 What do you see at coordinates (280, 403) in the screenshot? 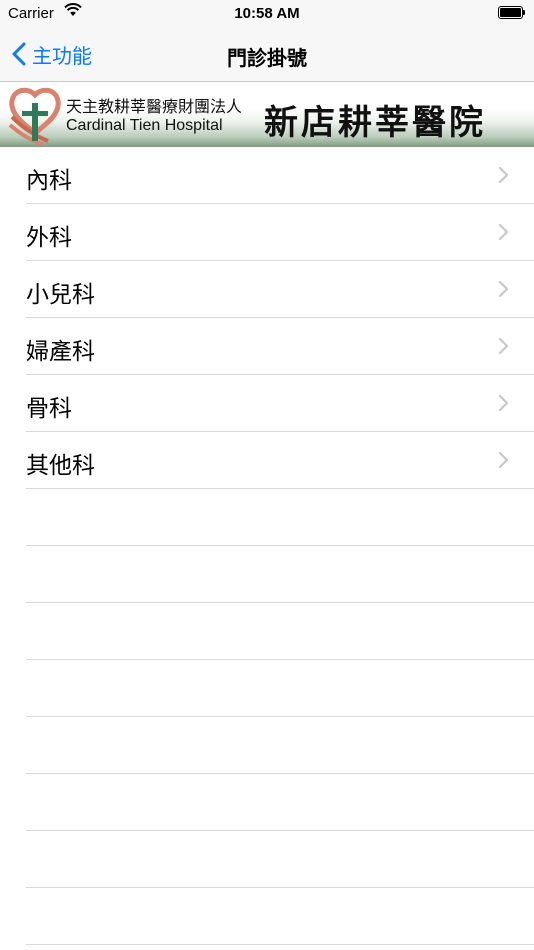
I see `list-item: 骨科` at bounding box center [280, 403].